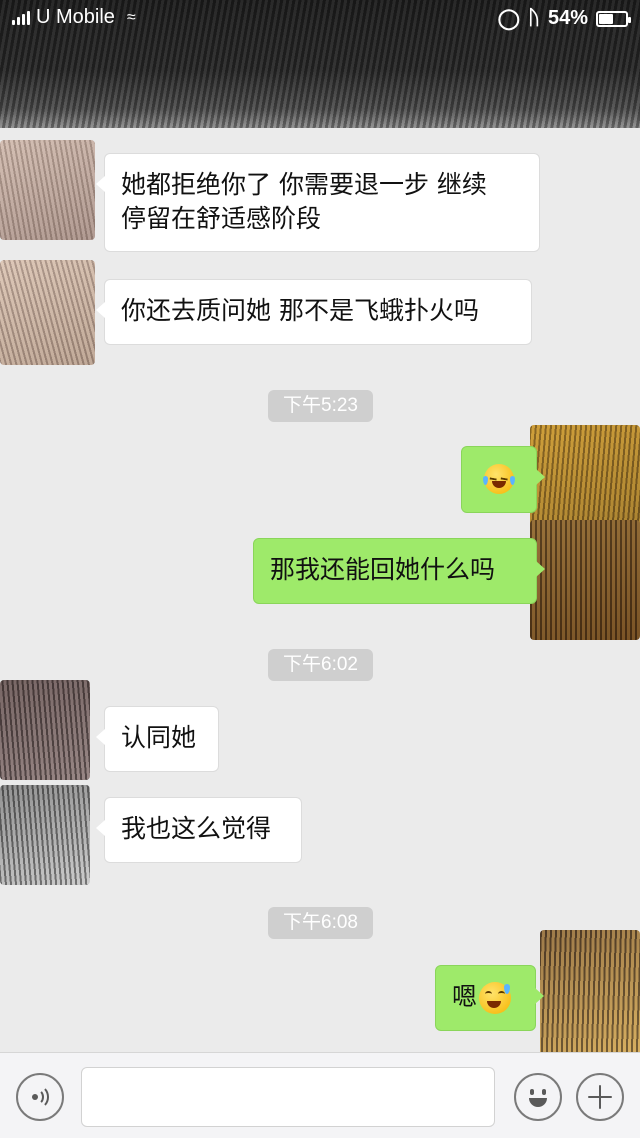 This screenshot has height=1138, width=640. I want to click on status-bar: U Mobile ≈ ◯ ᚢ 54%, so click(320, 18).